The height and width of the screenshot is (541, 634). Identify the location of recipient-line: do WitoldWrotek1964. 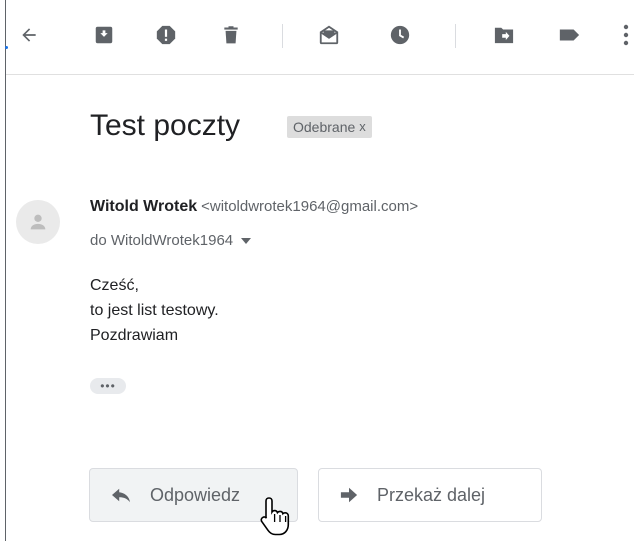
(171, 240).